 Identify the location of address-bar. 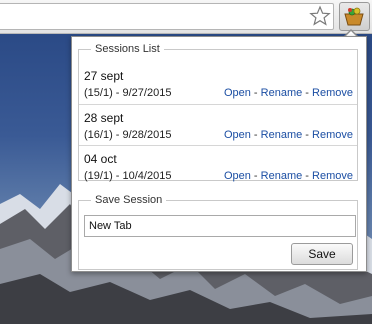
(167, 16).